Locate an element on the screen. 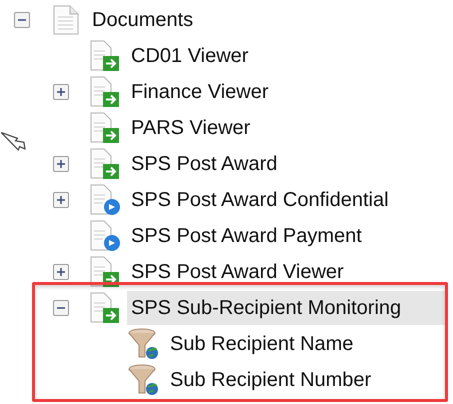 This screenshot has width=453, height=404. tree-item-label: PARS Viewer is located at coordinates (286, 128).